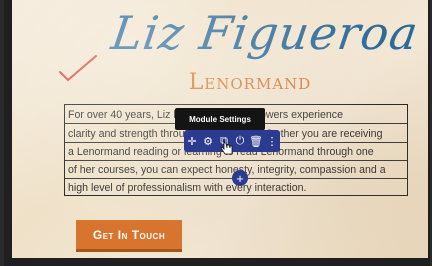 The image size is (432, 266). I want to click on line-rule, so click(236, 160).